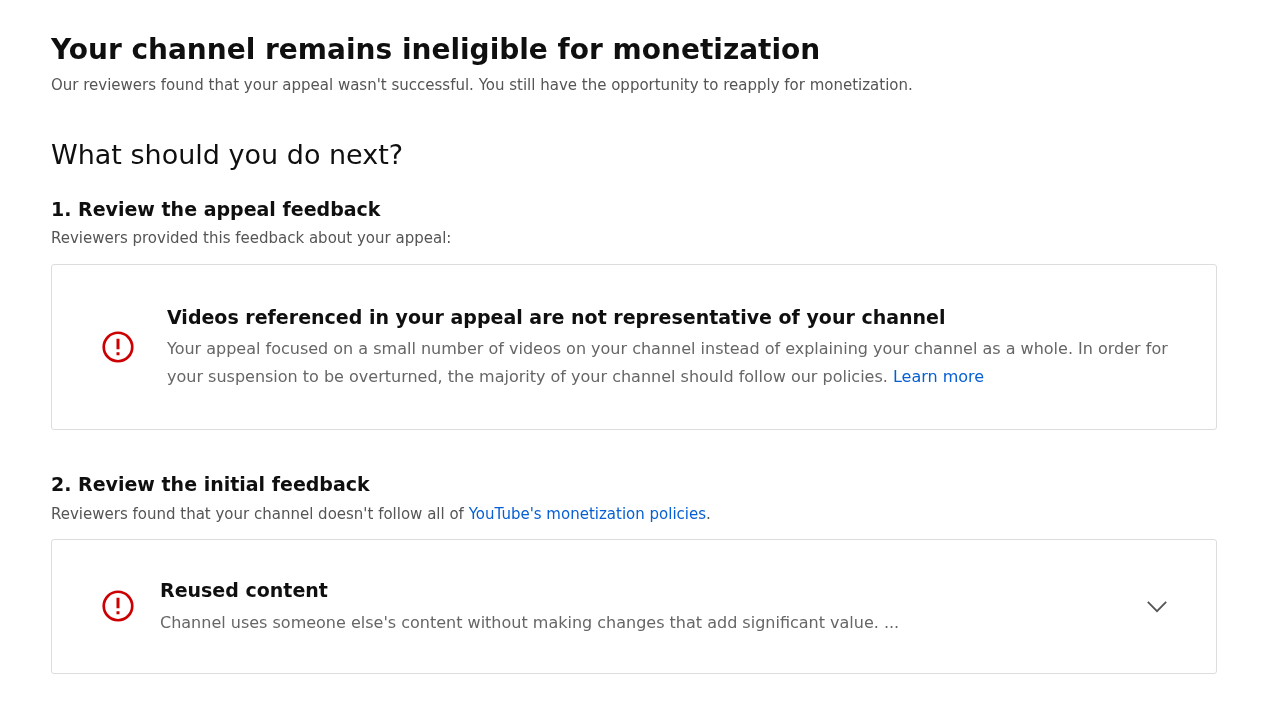 Image resolution: width=1280 pixels, height=720 pixels. Describe the element at coordinates (228, 154) in the screenshot. I see `section-heading: What should you do next?` at that location.